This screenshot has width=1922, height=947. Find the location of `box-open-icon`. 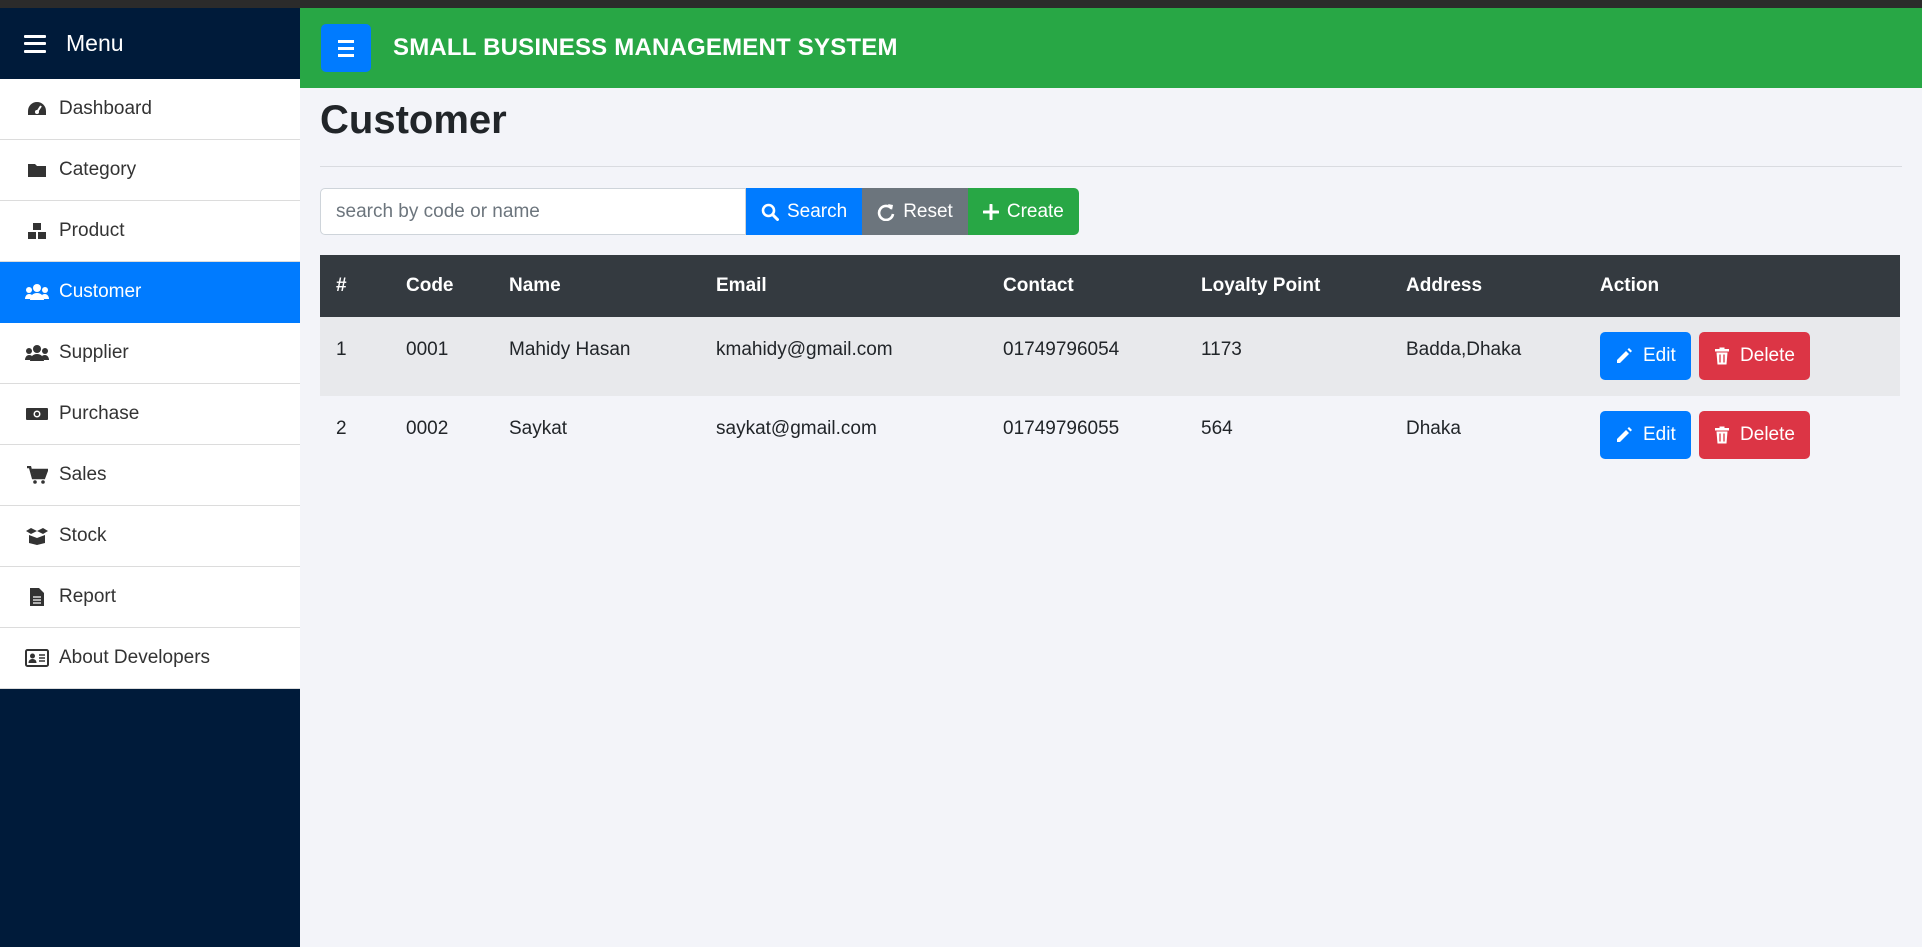

box-open-icon is located at coordinates (37, 536).